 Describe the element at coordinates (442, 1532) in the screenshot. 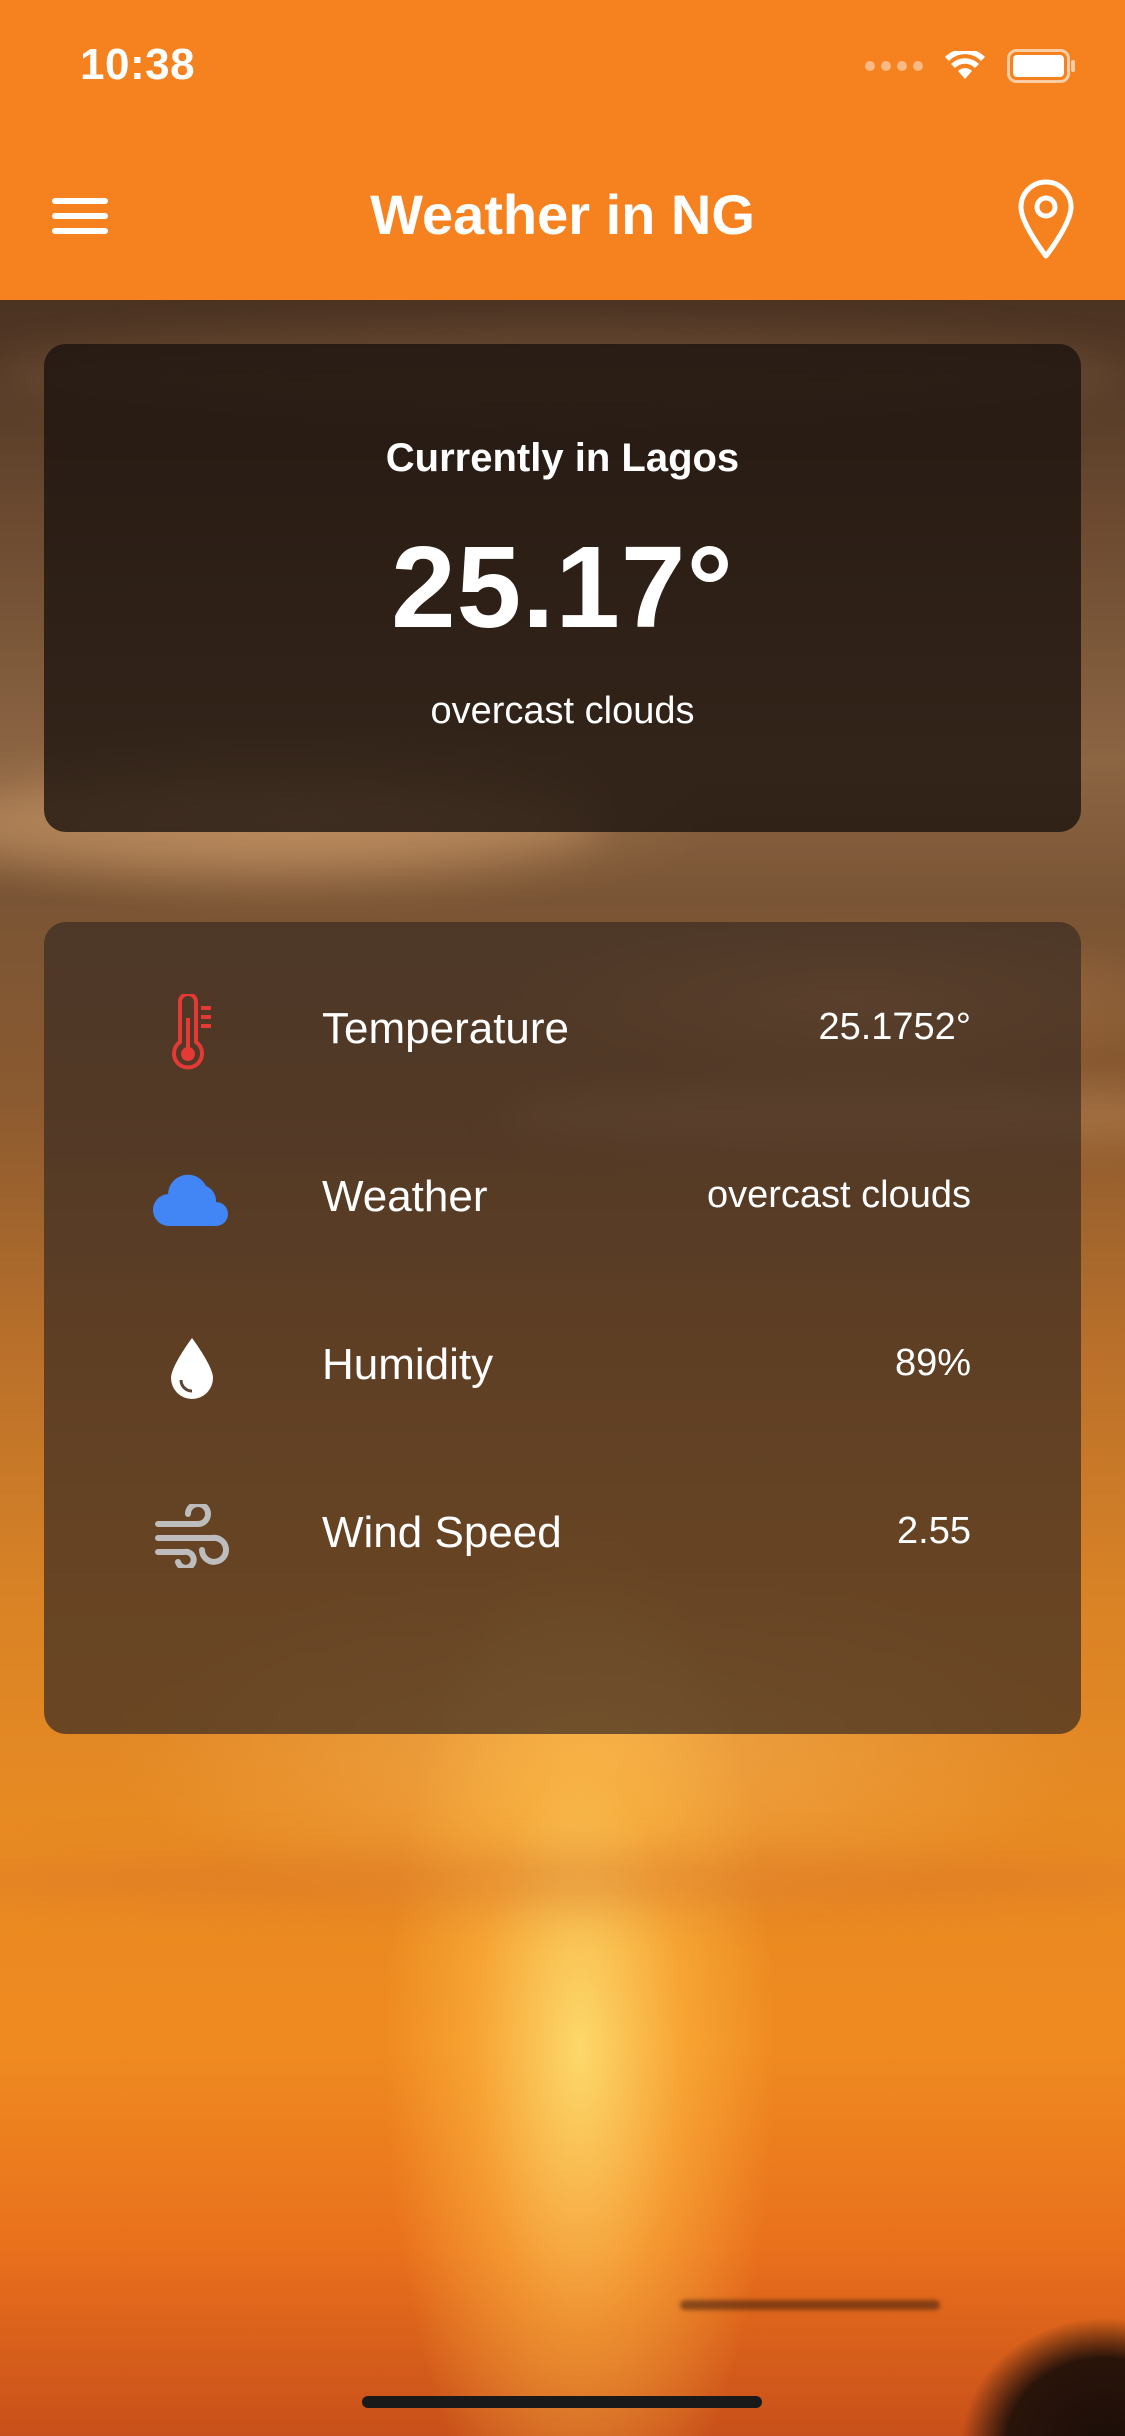

I see `detail-label: Wind Speed` at that location.